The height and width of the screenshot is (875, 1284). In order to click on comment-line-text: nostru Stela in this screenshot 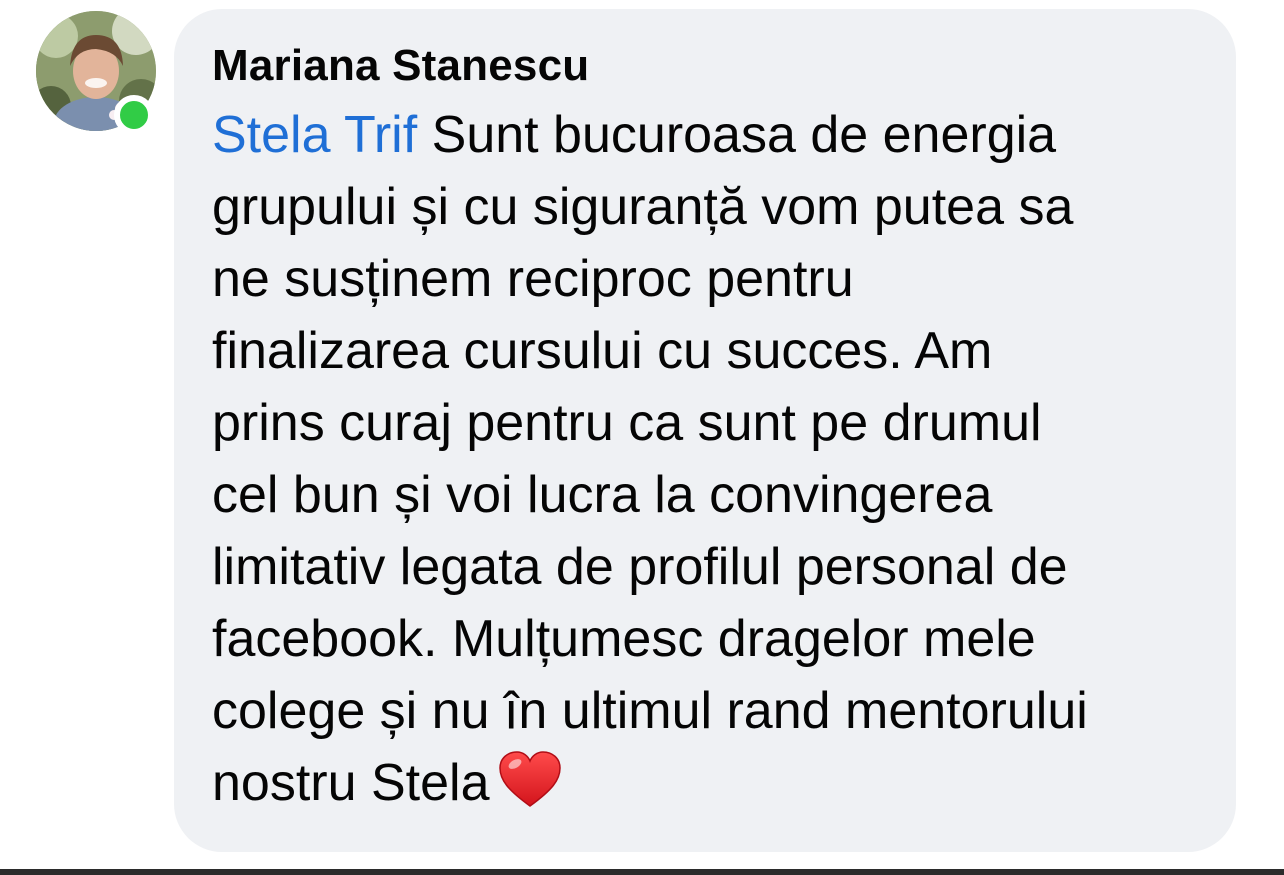, I will do `click(351, 783)`.